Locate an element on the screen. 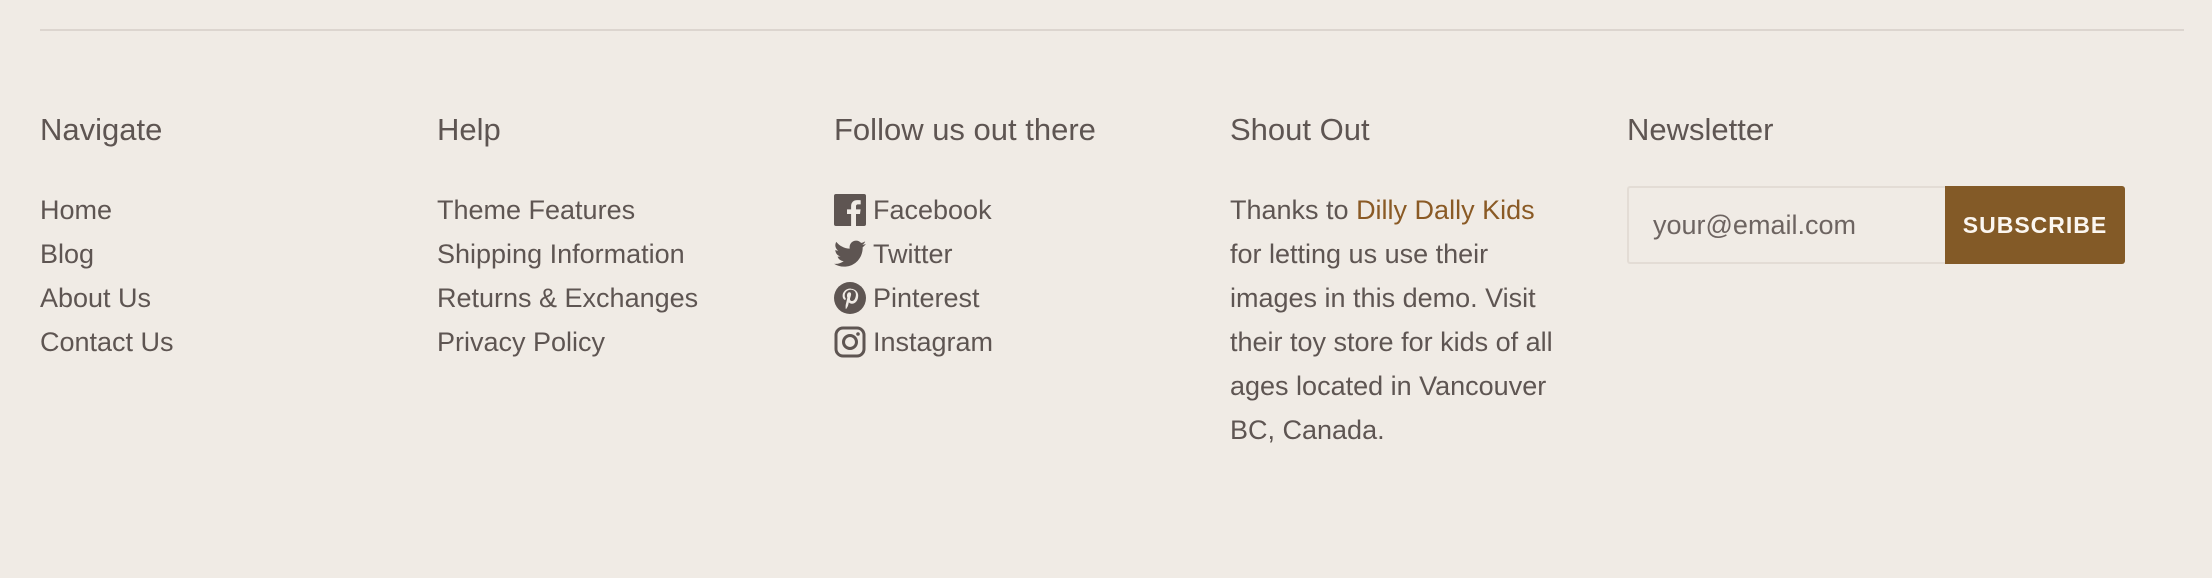  social-link-instagram: Instagram is located at coordinates (965, 342).